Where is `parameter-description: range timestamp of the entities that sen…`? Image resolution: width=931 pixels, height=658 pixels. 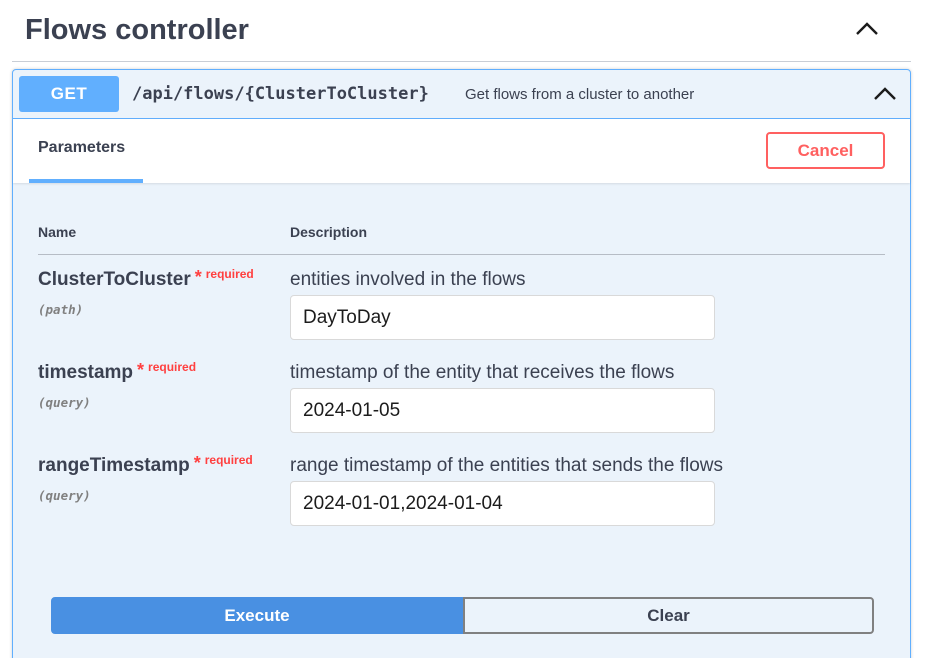
parameter-description: range timestamp of the entities that sen… is located at coordinates (507, 465).